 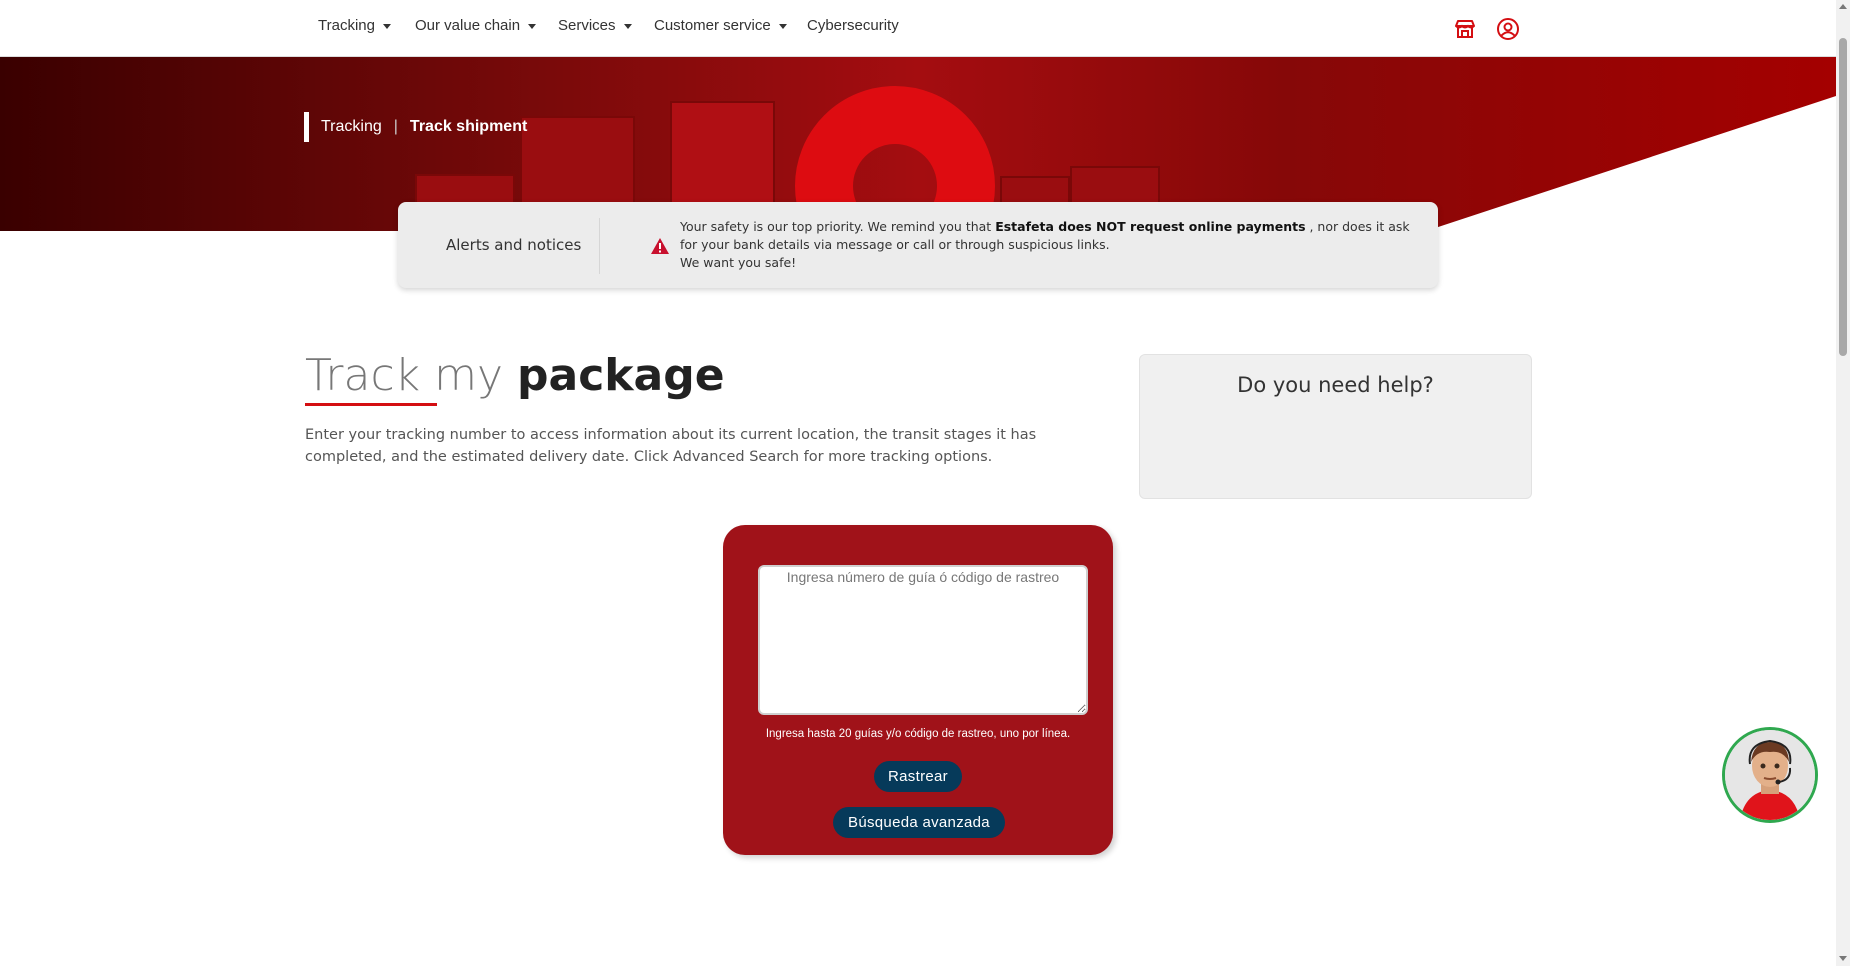 What do you see at coordinates (346, 25) in the screenshot?
I see `nav-tracking-label: Tracking` at bounding box center [346, 25].